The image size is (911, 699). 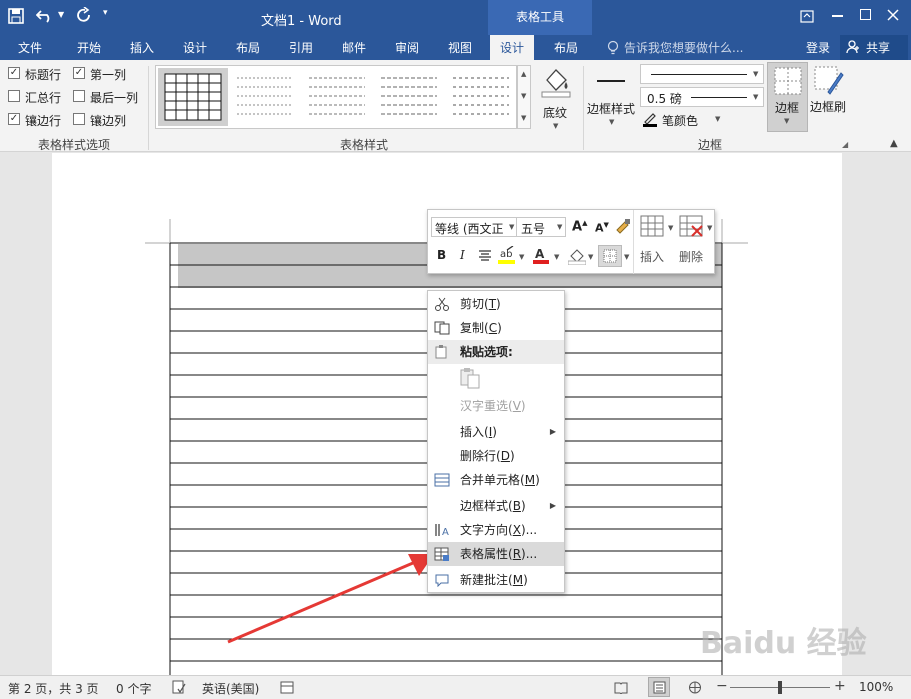 I want to click on print-layout-icon, so click(x=659, y=687).